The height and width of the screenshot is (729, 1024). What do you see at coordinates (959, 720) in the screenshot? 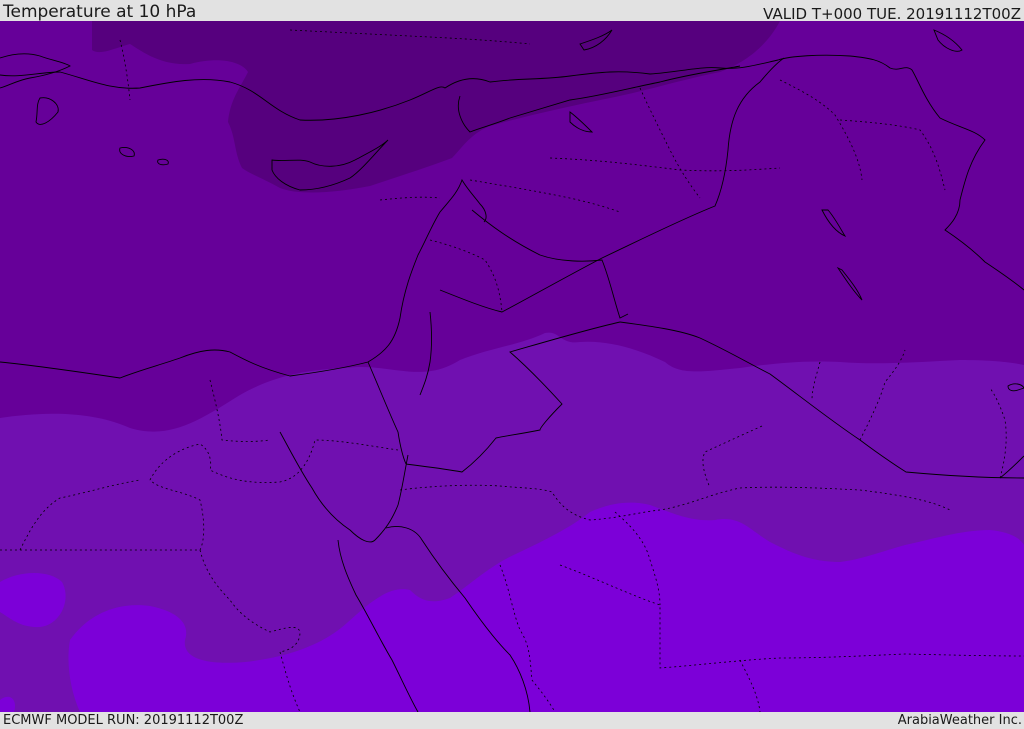
I see `credit-label: ArabiaWeather Inc.` at bounding box center [959, 720].